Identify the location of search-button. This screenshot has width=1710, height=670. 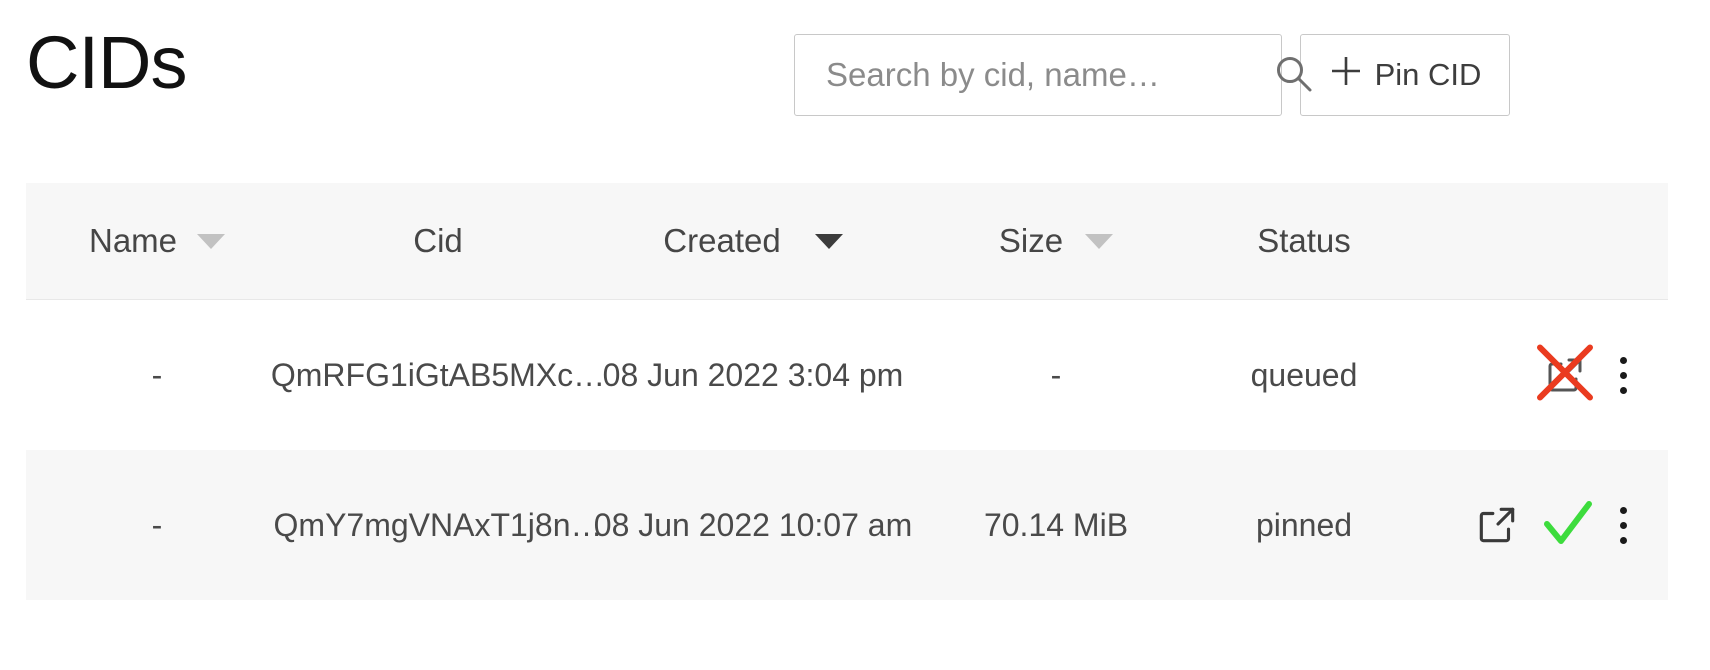
(1294, 75).